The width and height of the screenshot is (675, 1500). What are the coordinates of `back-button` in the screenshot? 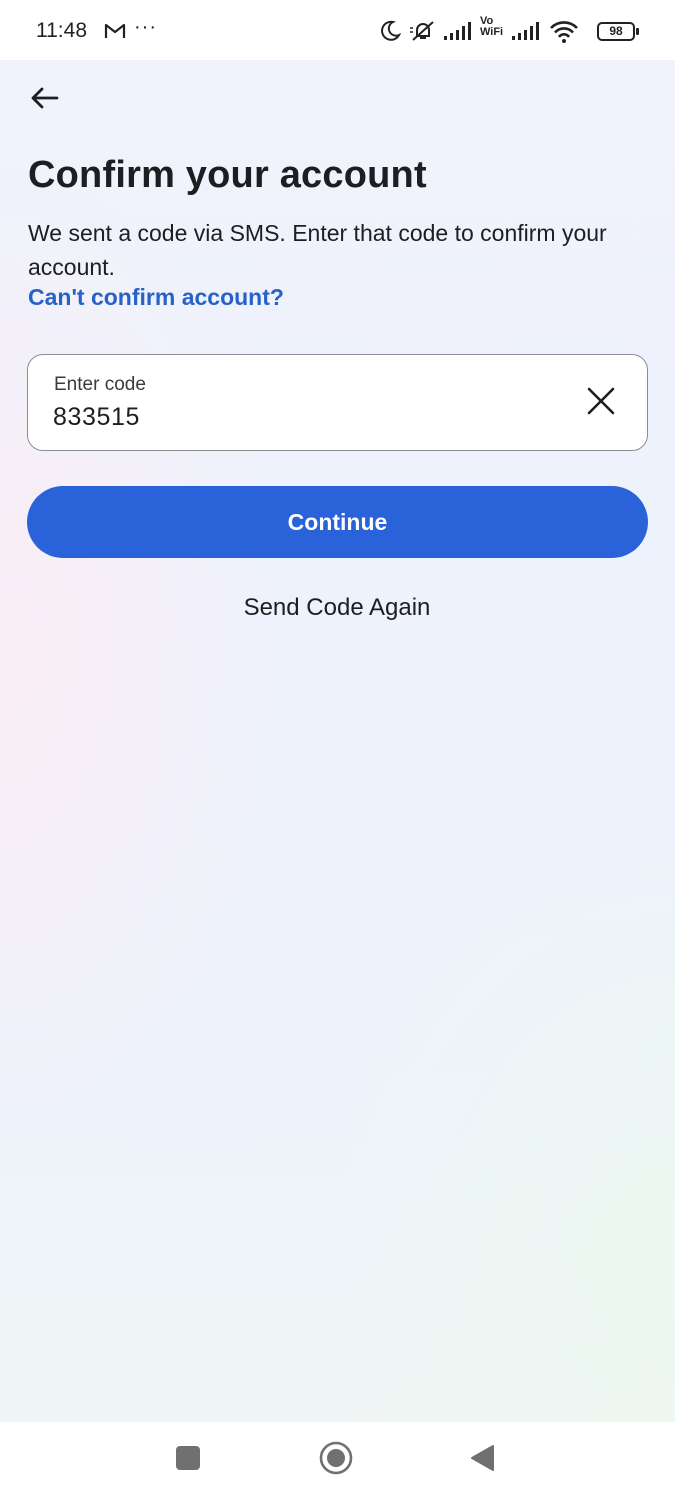 It's located at (44, 100).